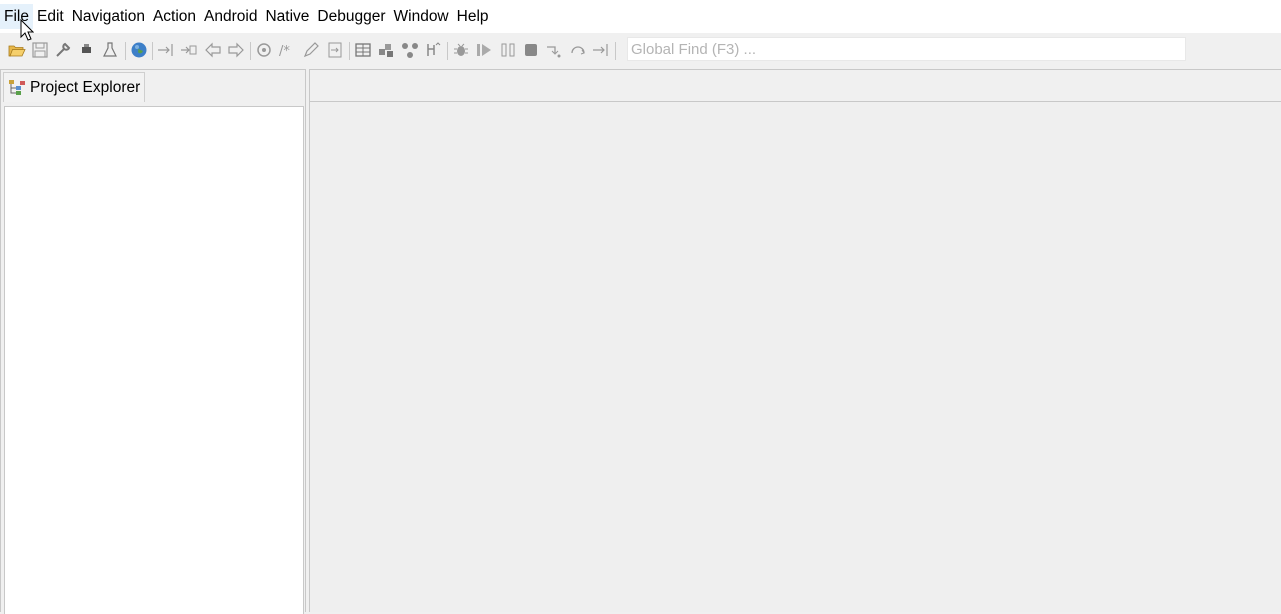 The height and width of the screenshot is (614, 1281). I want to click on menu-help: Help, so click(473, 16).